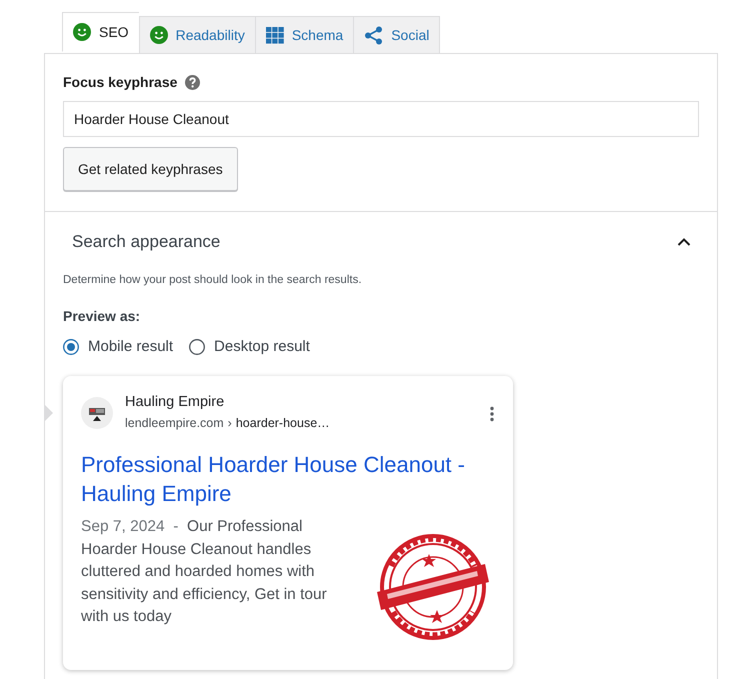 This screenshot has height=679, width=745. What do you see at coordinates (213, 280) in the screenshot?
I see `description: Determine how your post should look in the search results.` at bounding box center [213, 280].